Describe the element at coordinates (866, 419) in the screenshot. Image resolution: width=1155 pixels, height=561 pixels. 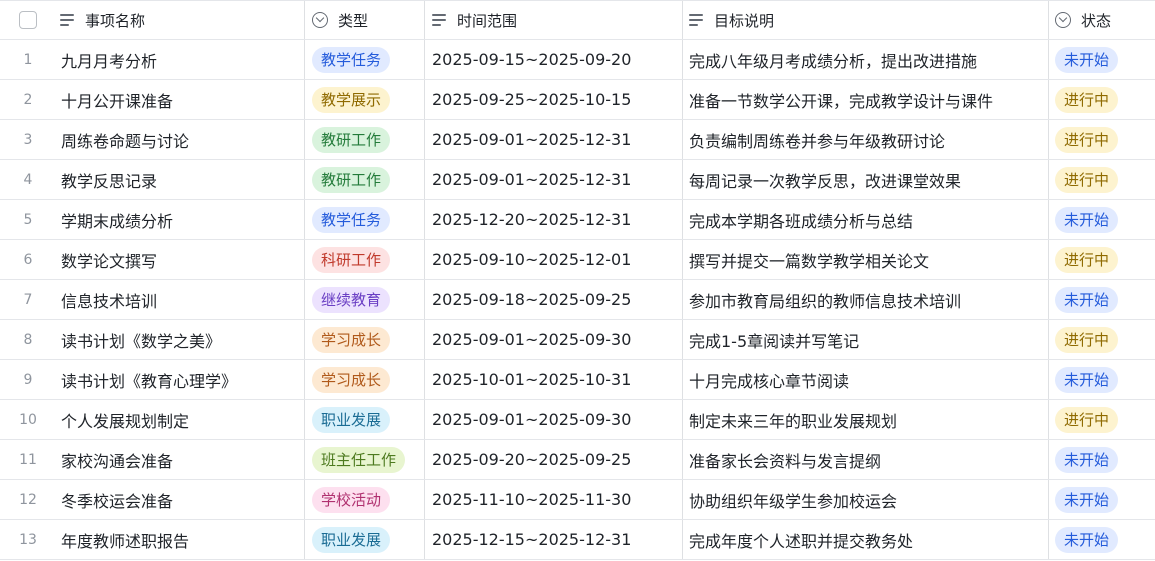
I see `goal-cell: 制定未来三年的职业发展规划` at that location.